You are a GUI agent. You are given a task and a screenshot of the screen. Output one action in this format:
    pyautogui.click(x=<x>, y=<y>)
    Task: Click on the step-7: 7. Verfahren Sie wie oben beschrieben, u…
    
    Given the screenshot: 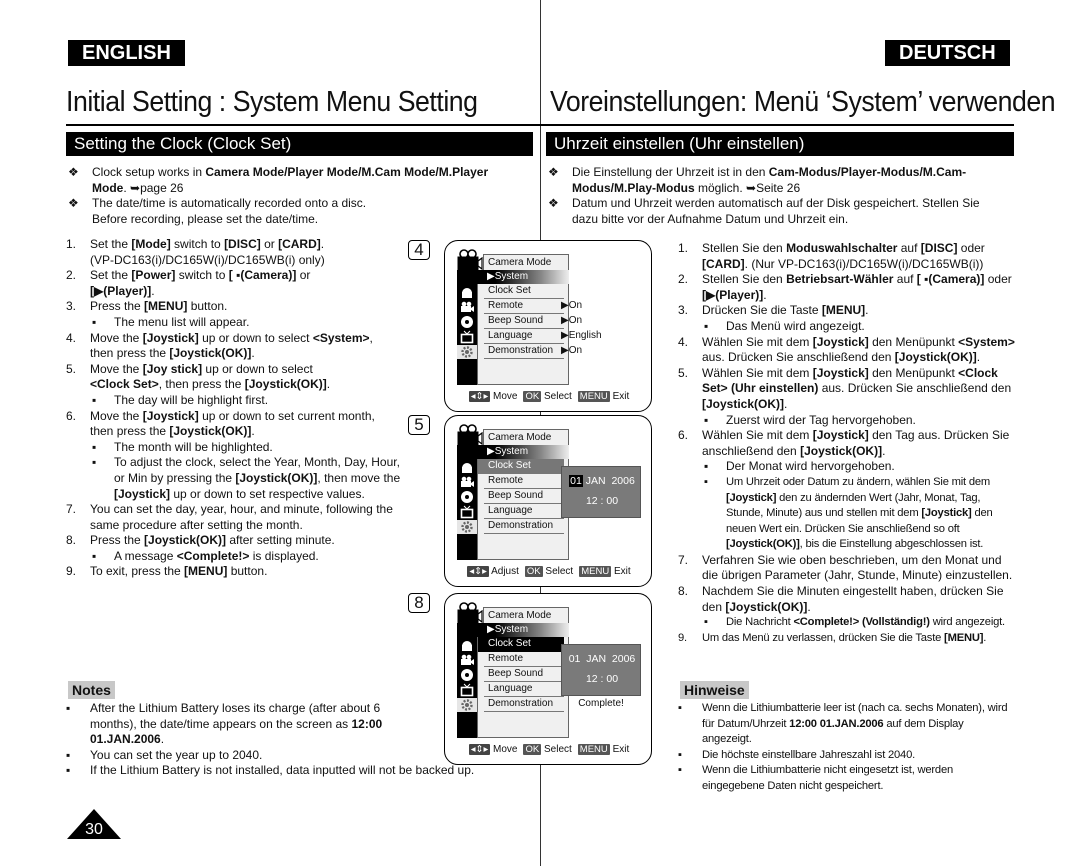 What is the action you would take?
    pyautogui.click(x=845, y=567)
    